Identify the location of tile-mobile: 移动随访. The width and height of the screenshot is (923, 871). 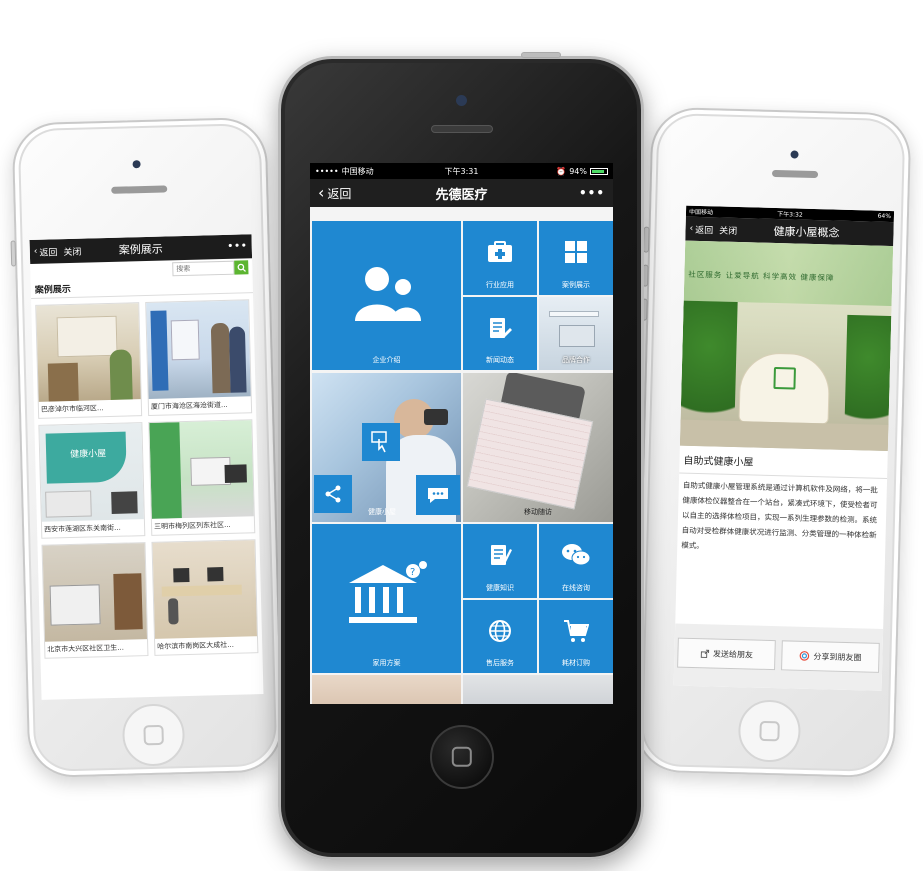
(538, 447).